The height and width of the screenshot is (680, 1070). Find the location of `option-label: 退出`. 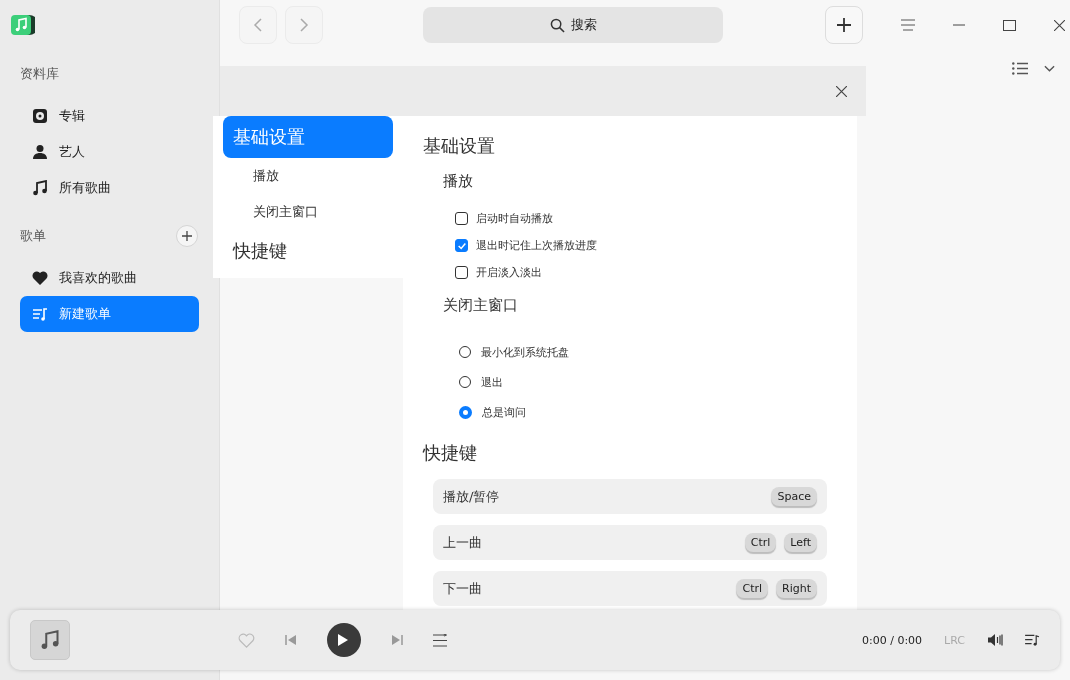

option-label: 退出 is located at coordinates (492, 382).